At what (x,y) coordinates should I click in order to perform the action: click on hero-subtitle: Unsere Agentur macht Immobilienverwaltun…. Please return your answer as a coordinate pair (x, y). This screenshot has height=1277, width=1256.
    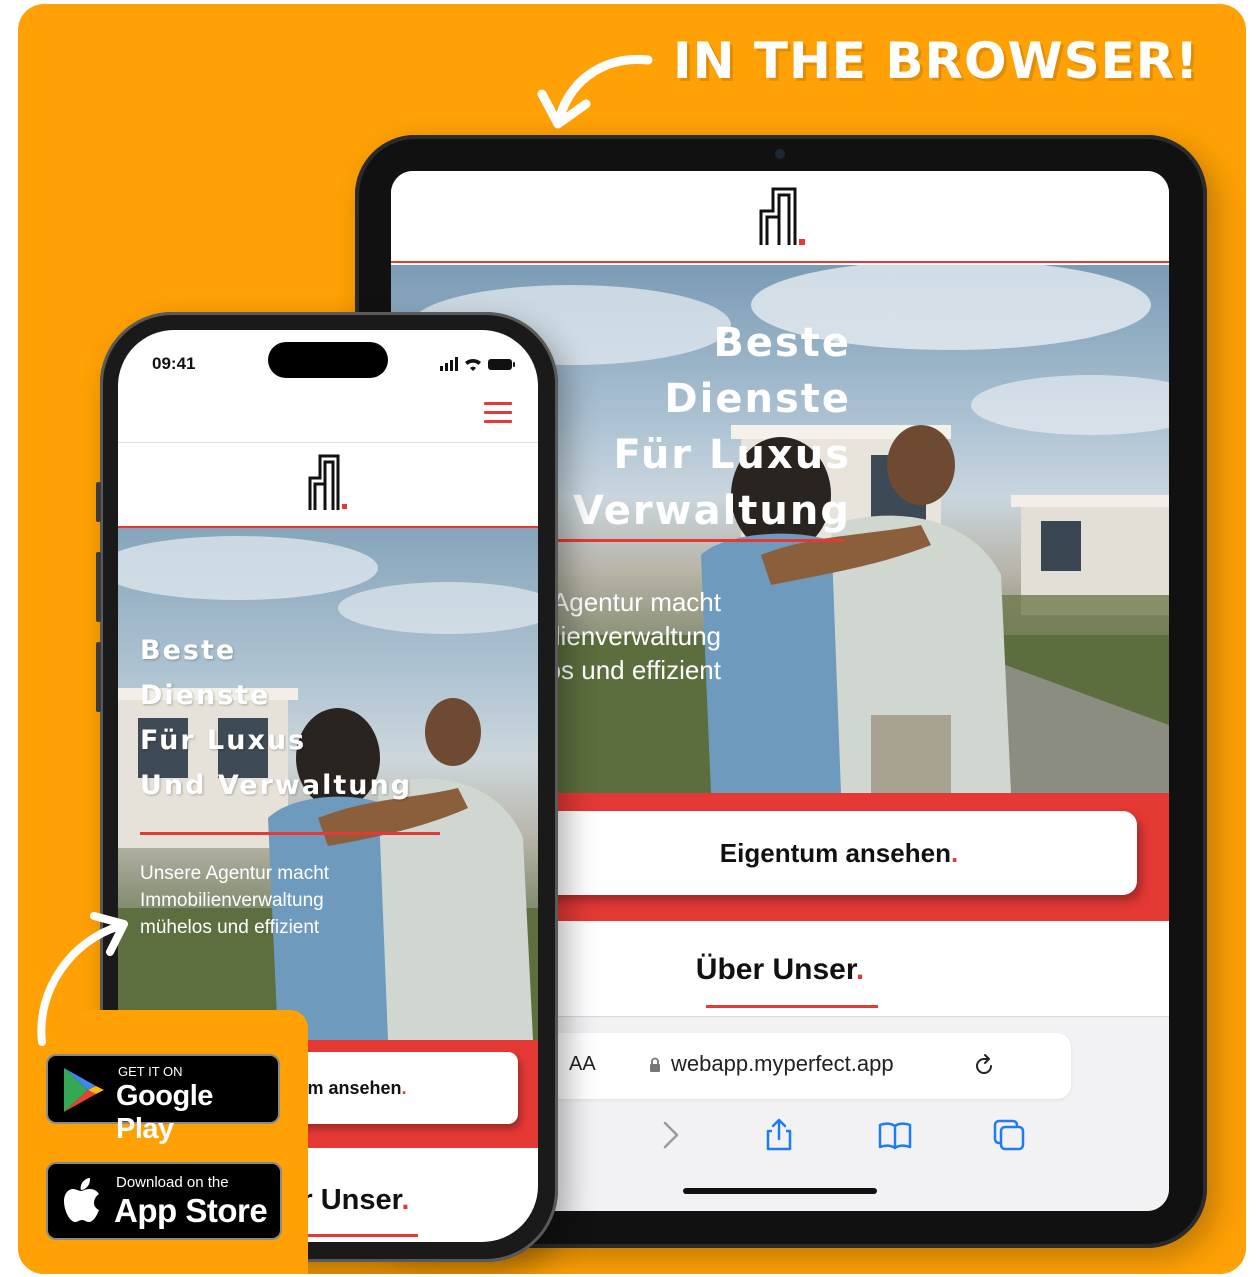
    Looking at the image, I should click on (290, 900).